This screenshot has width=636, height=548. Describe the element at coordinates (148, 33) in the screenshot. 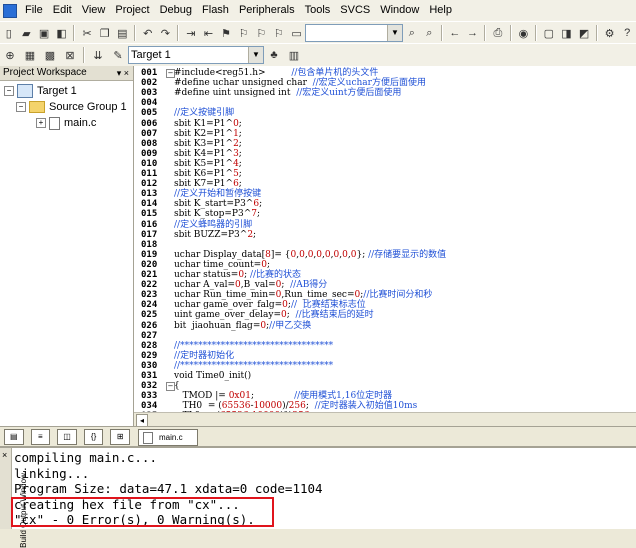

I see `undo-icon: ↶` at that location.